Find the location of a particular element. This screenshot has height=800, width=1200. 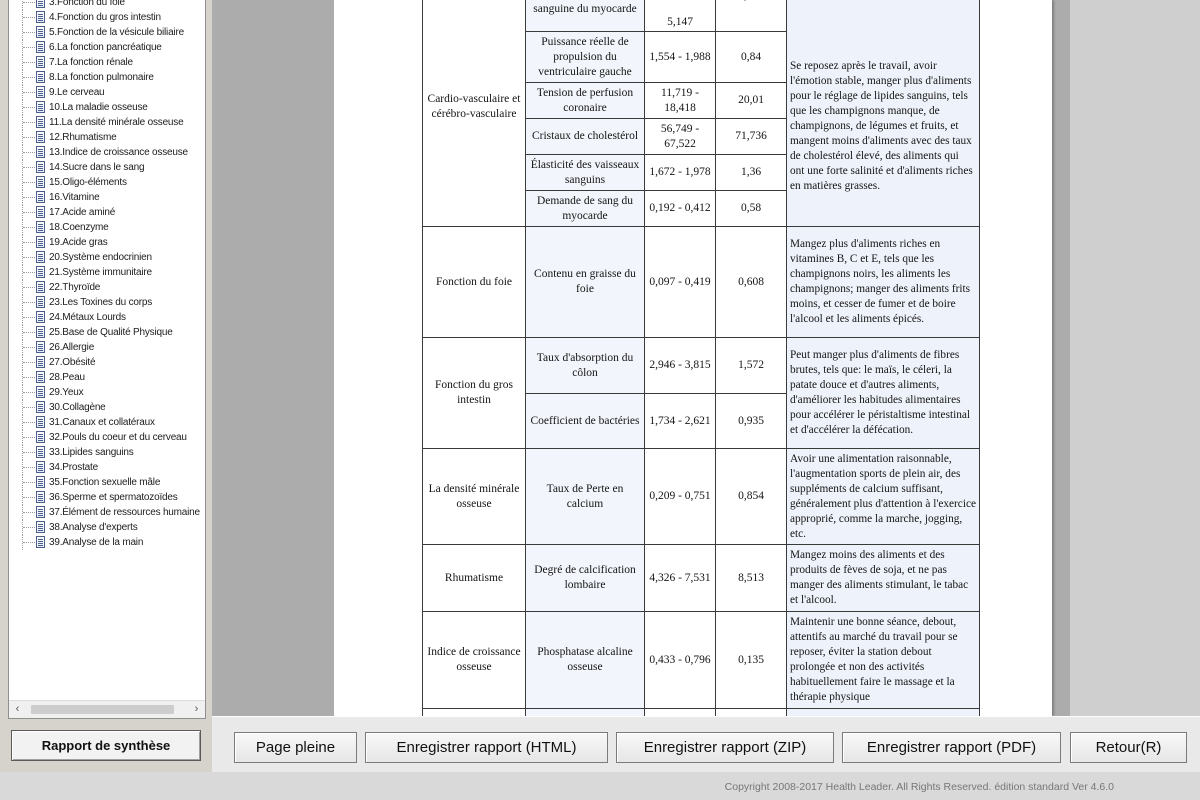

tree-item: 18.Coenzyme is located at coordinates (107, 227).